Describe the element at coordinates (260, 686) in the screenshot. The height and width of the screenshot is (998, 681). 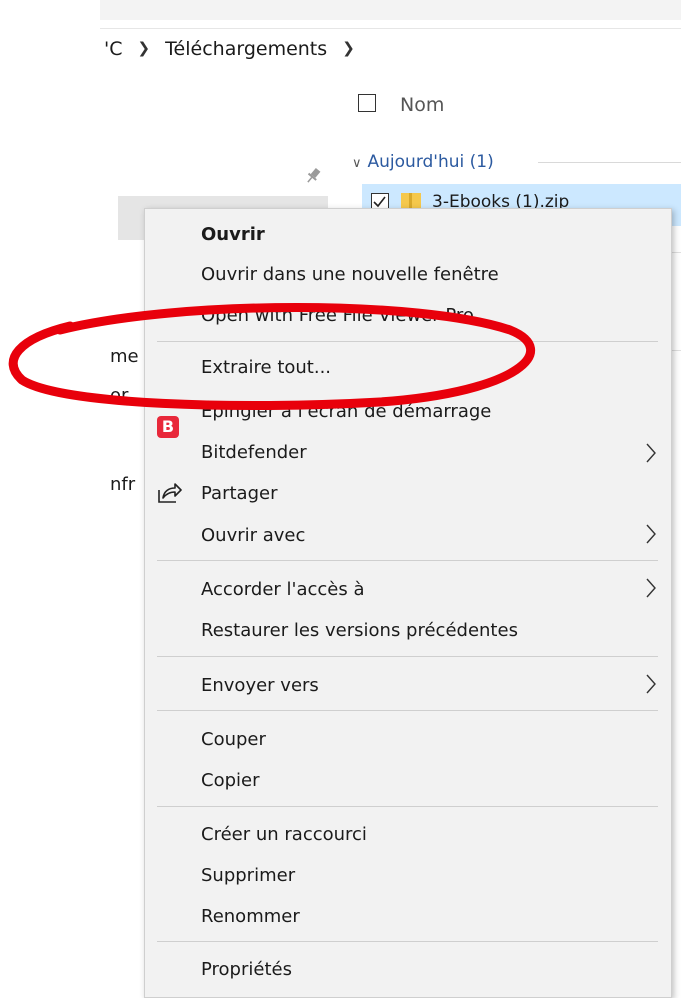
I see `menu-item-send-to: Envoyer vers` at that location.